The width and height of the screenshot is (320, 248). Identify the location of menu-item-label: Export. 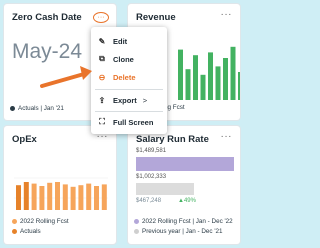
(125, 100).